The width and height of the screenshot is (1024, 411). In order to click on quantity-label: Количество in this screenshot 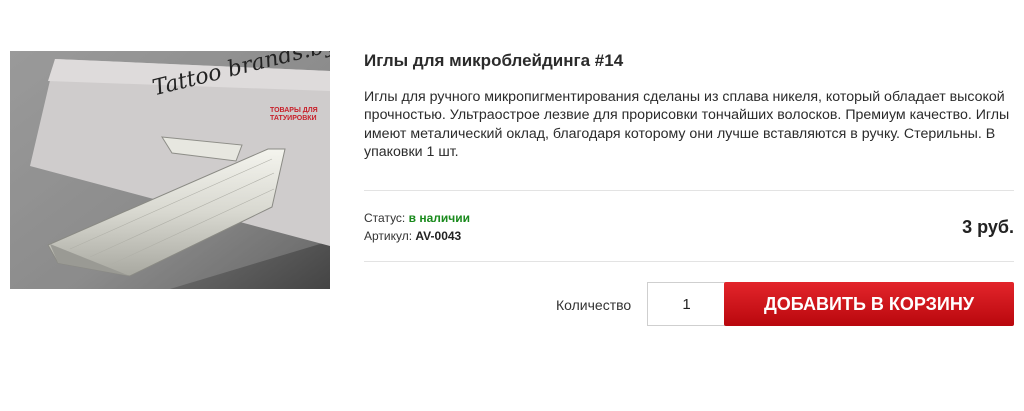, I will do `click(594, 305)`.